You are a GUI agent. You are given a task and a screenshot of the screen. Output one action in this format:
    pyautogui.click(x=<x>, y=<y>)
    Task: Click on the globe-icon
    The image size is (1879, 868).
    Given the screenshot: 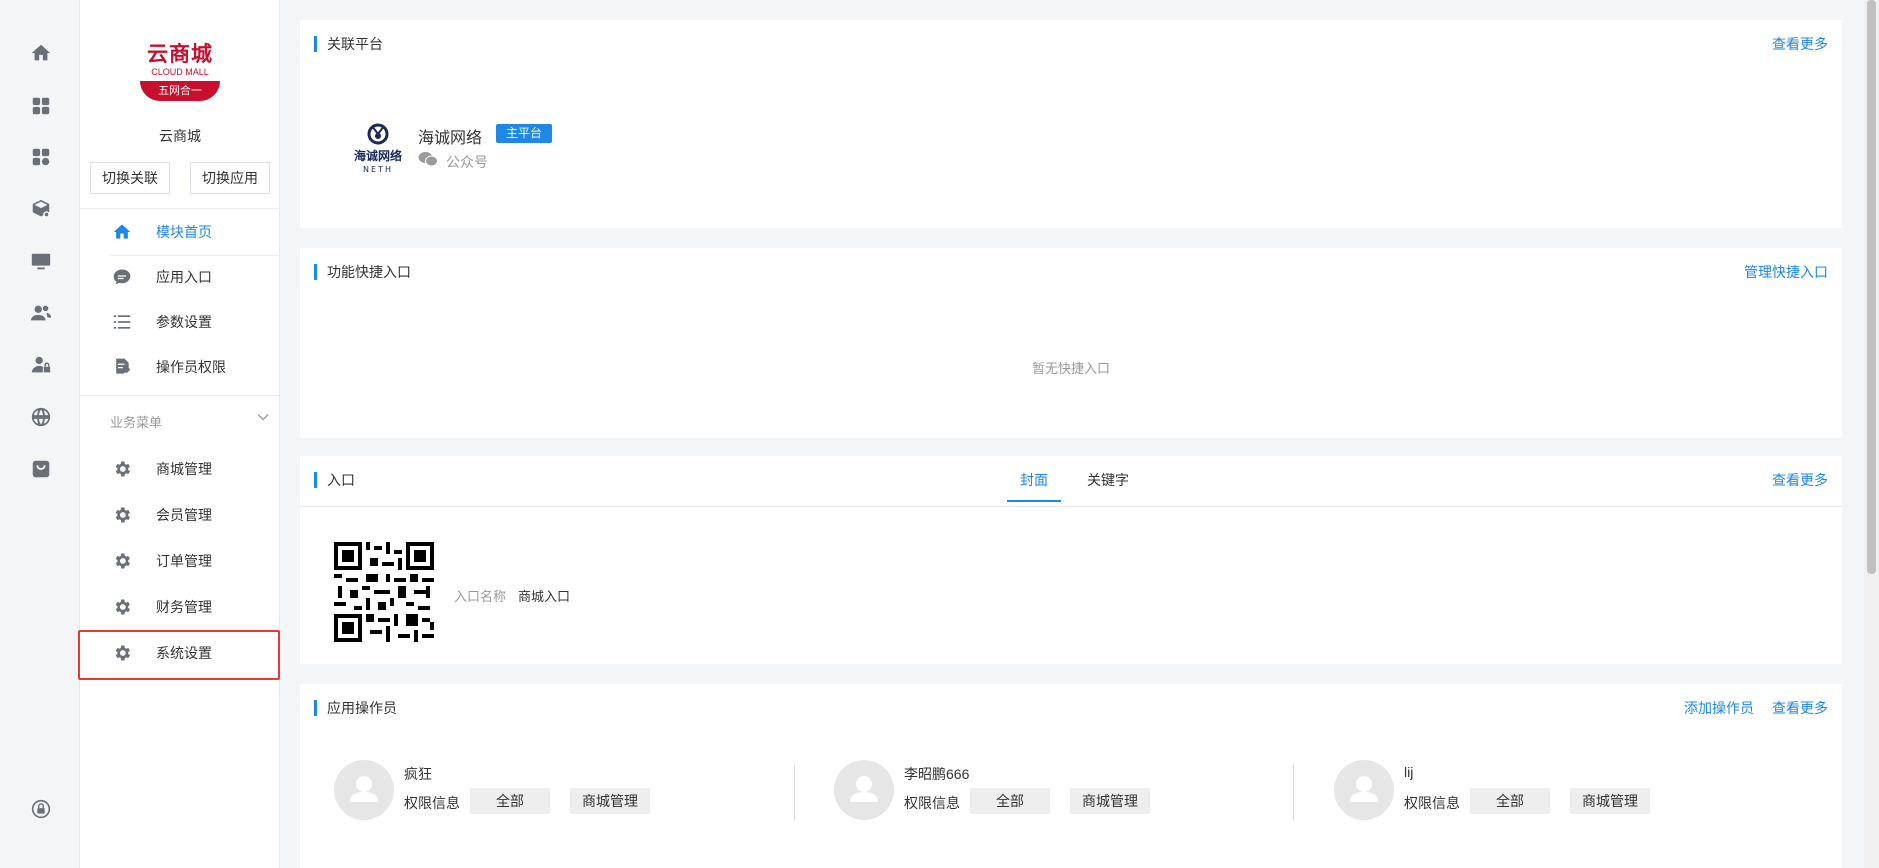 What is the action you would take?
    pyautogui.click(x=41, y=417)
    